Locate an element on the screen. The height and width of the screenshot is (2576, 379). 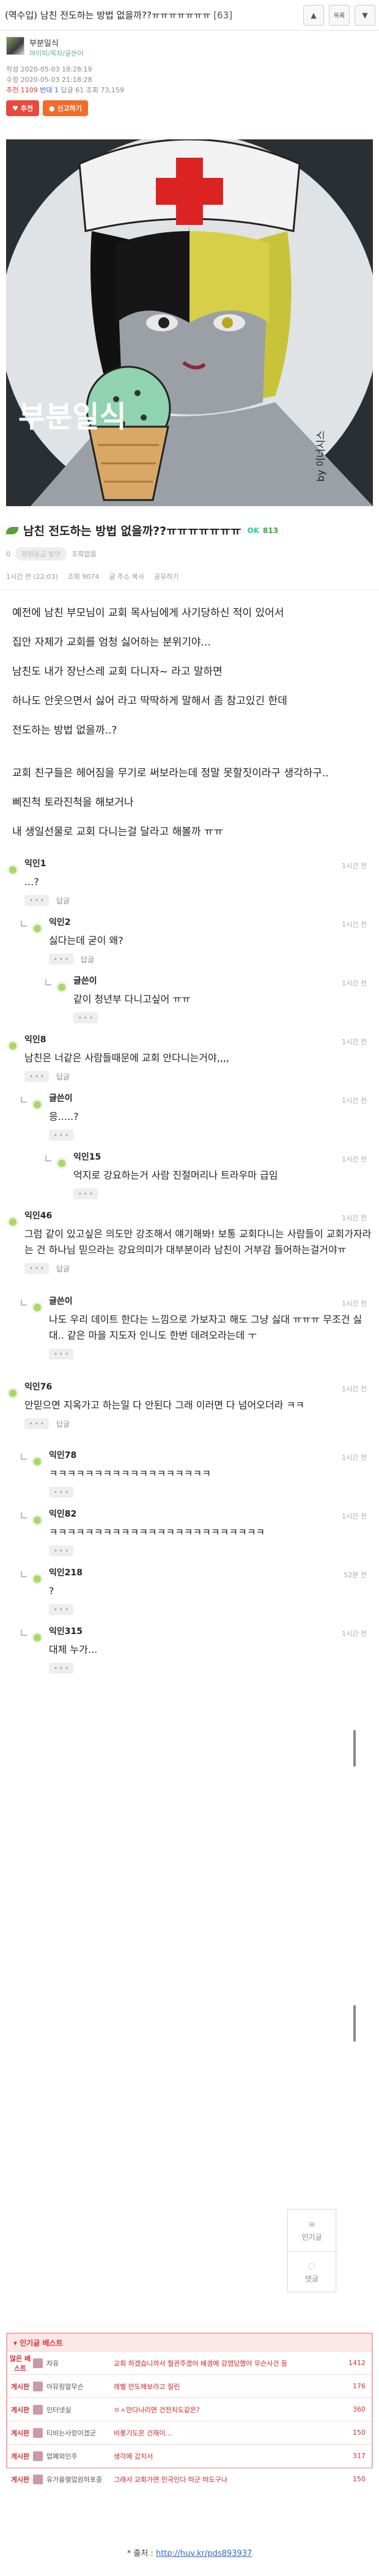
header-comment-count: [63] is located at coordinates (223, 15).